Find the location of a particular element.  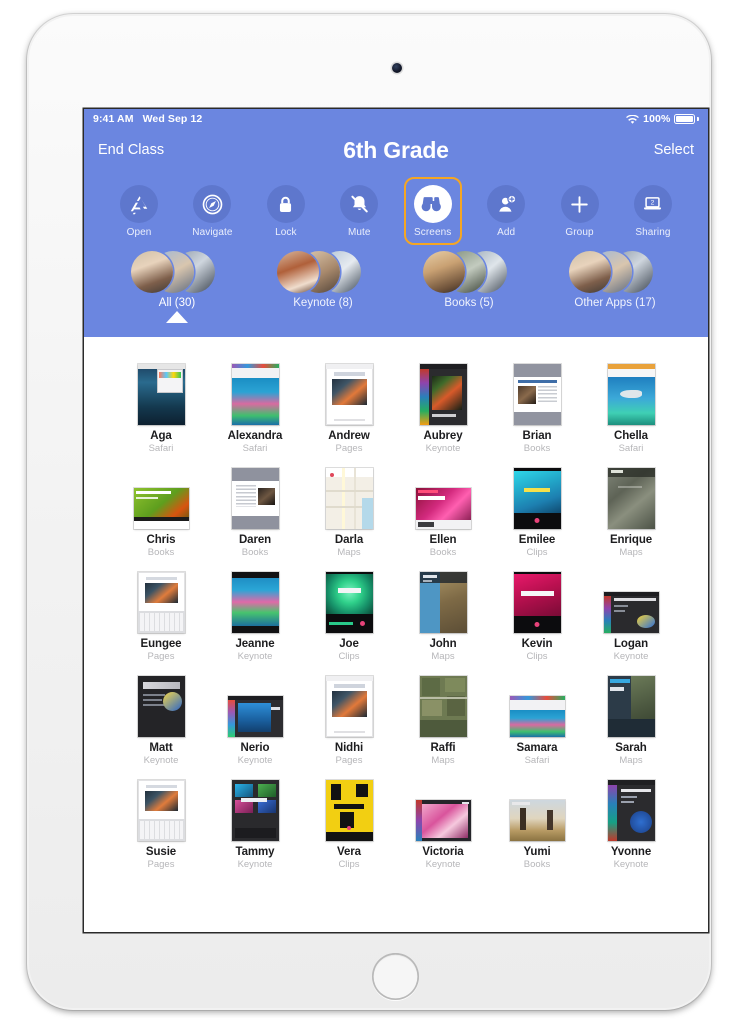

select-button: Select is located at coordinates (674, 150).